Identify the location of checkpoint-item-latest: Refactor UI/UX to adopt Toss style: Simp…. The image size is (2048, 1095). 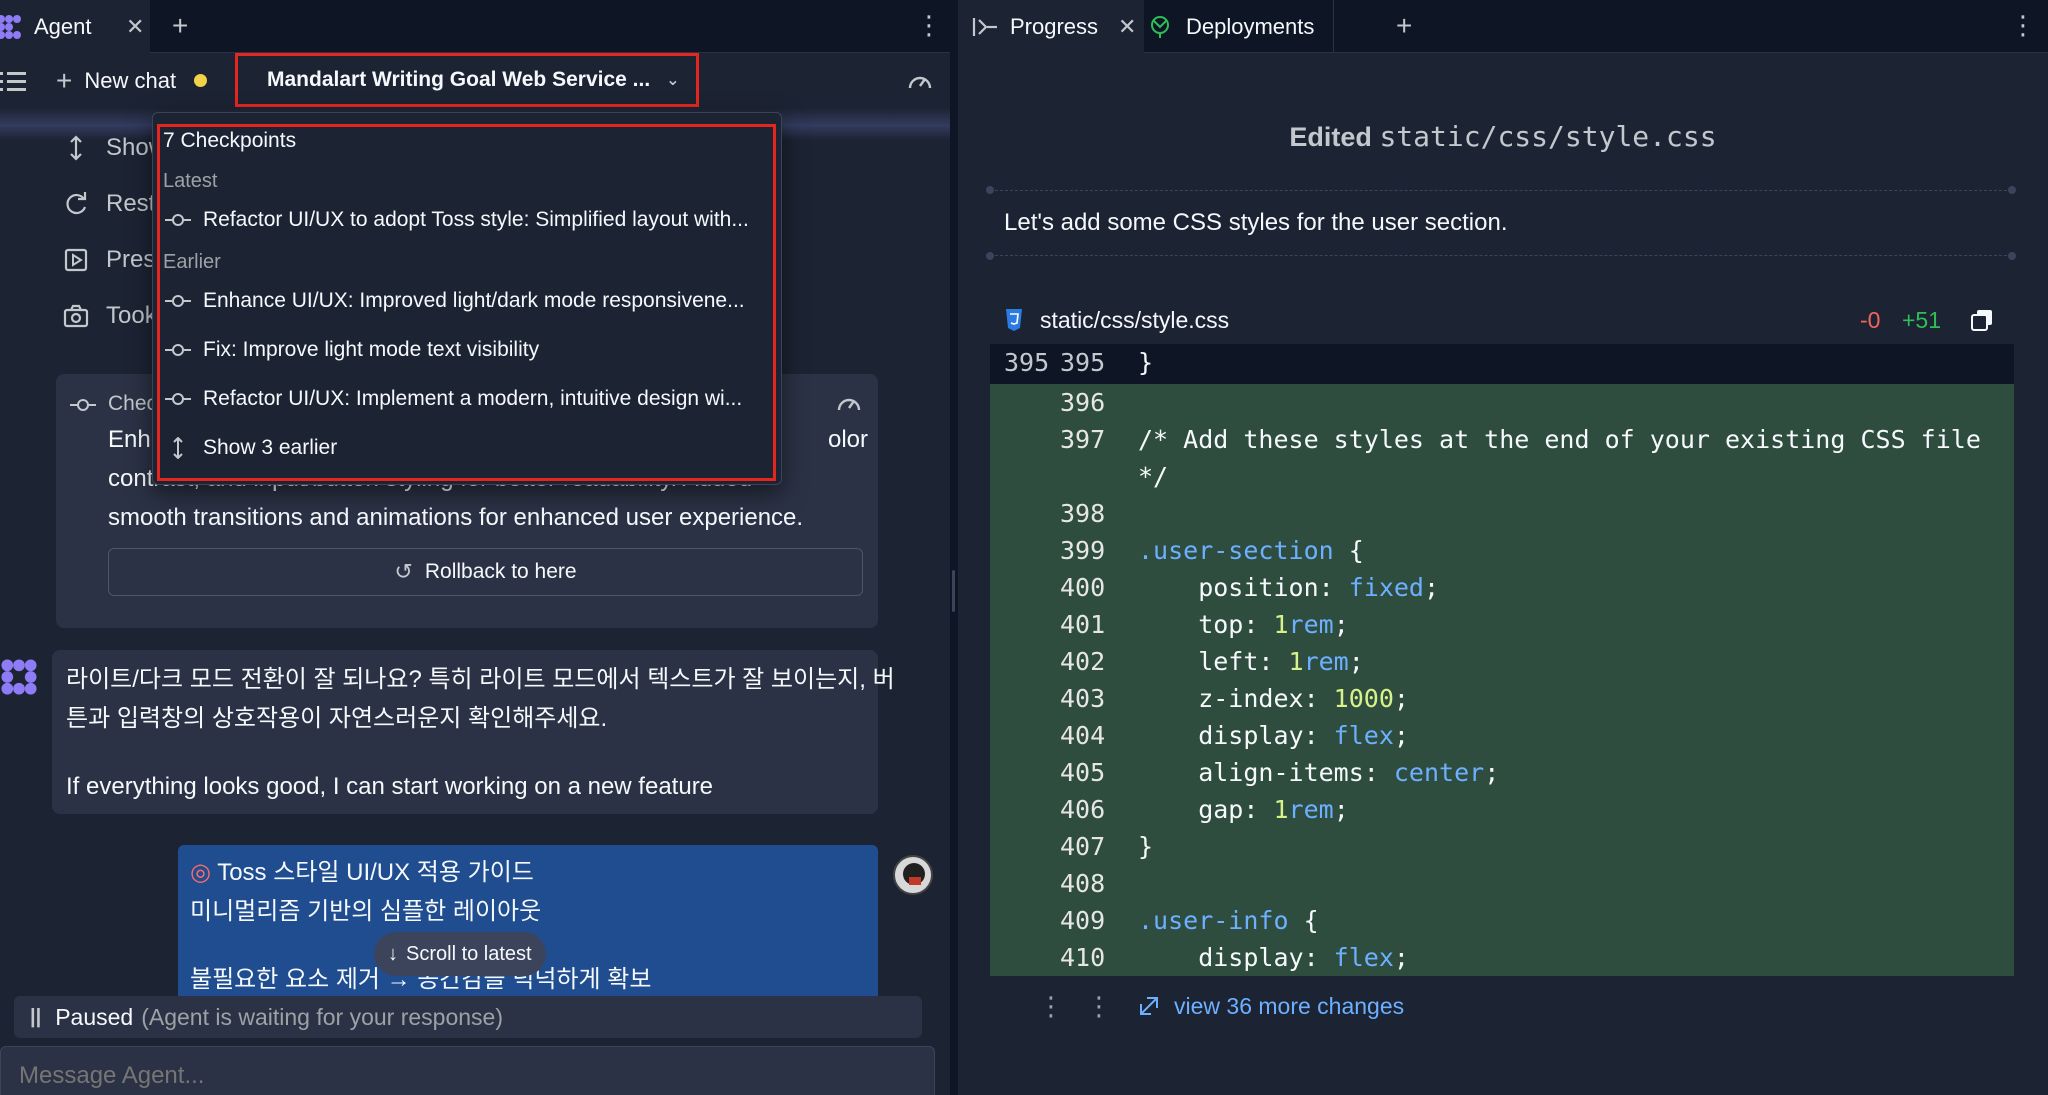
(457, 220).